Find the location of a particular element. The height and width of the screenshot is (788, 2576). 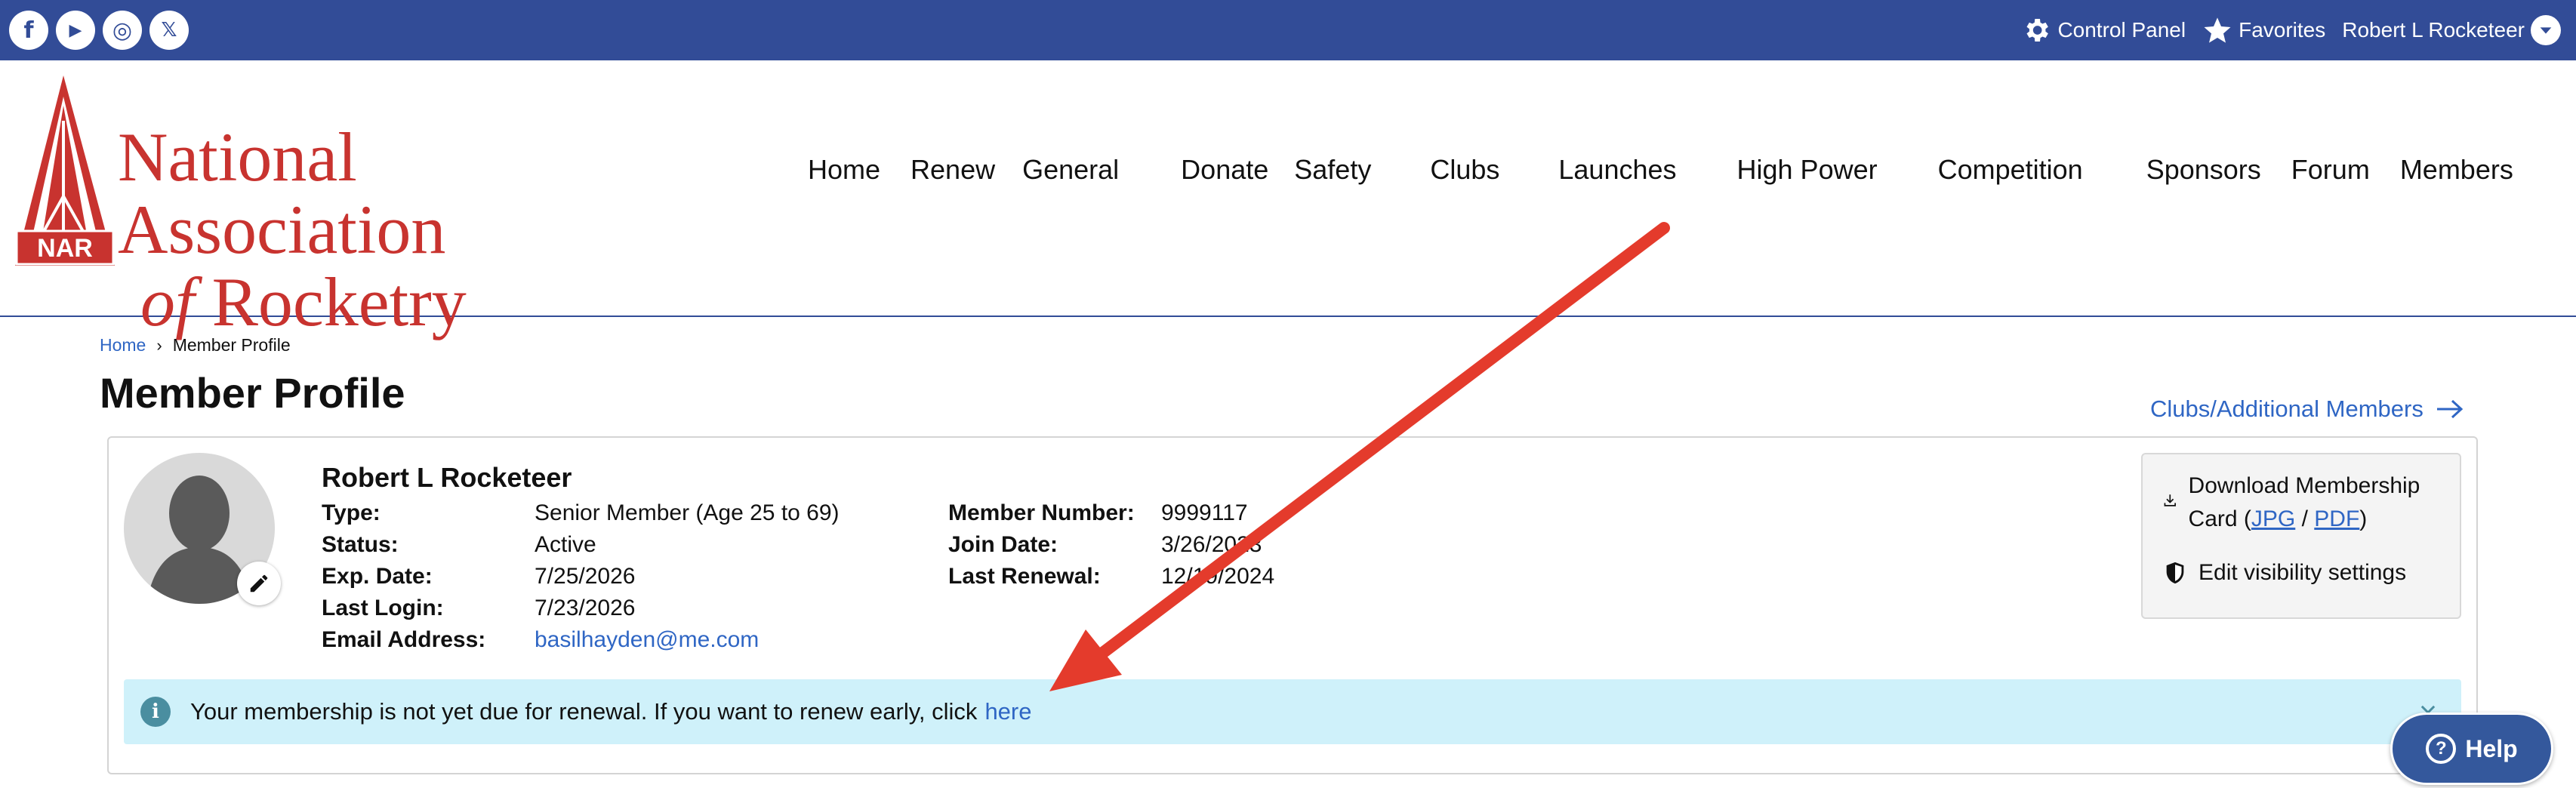

control-panel-label: Control Panel is located at coordinates (2121, 30).